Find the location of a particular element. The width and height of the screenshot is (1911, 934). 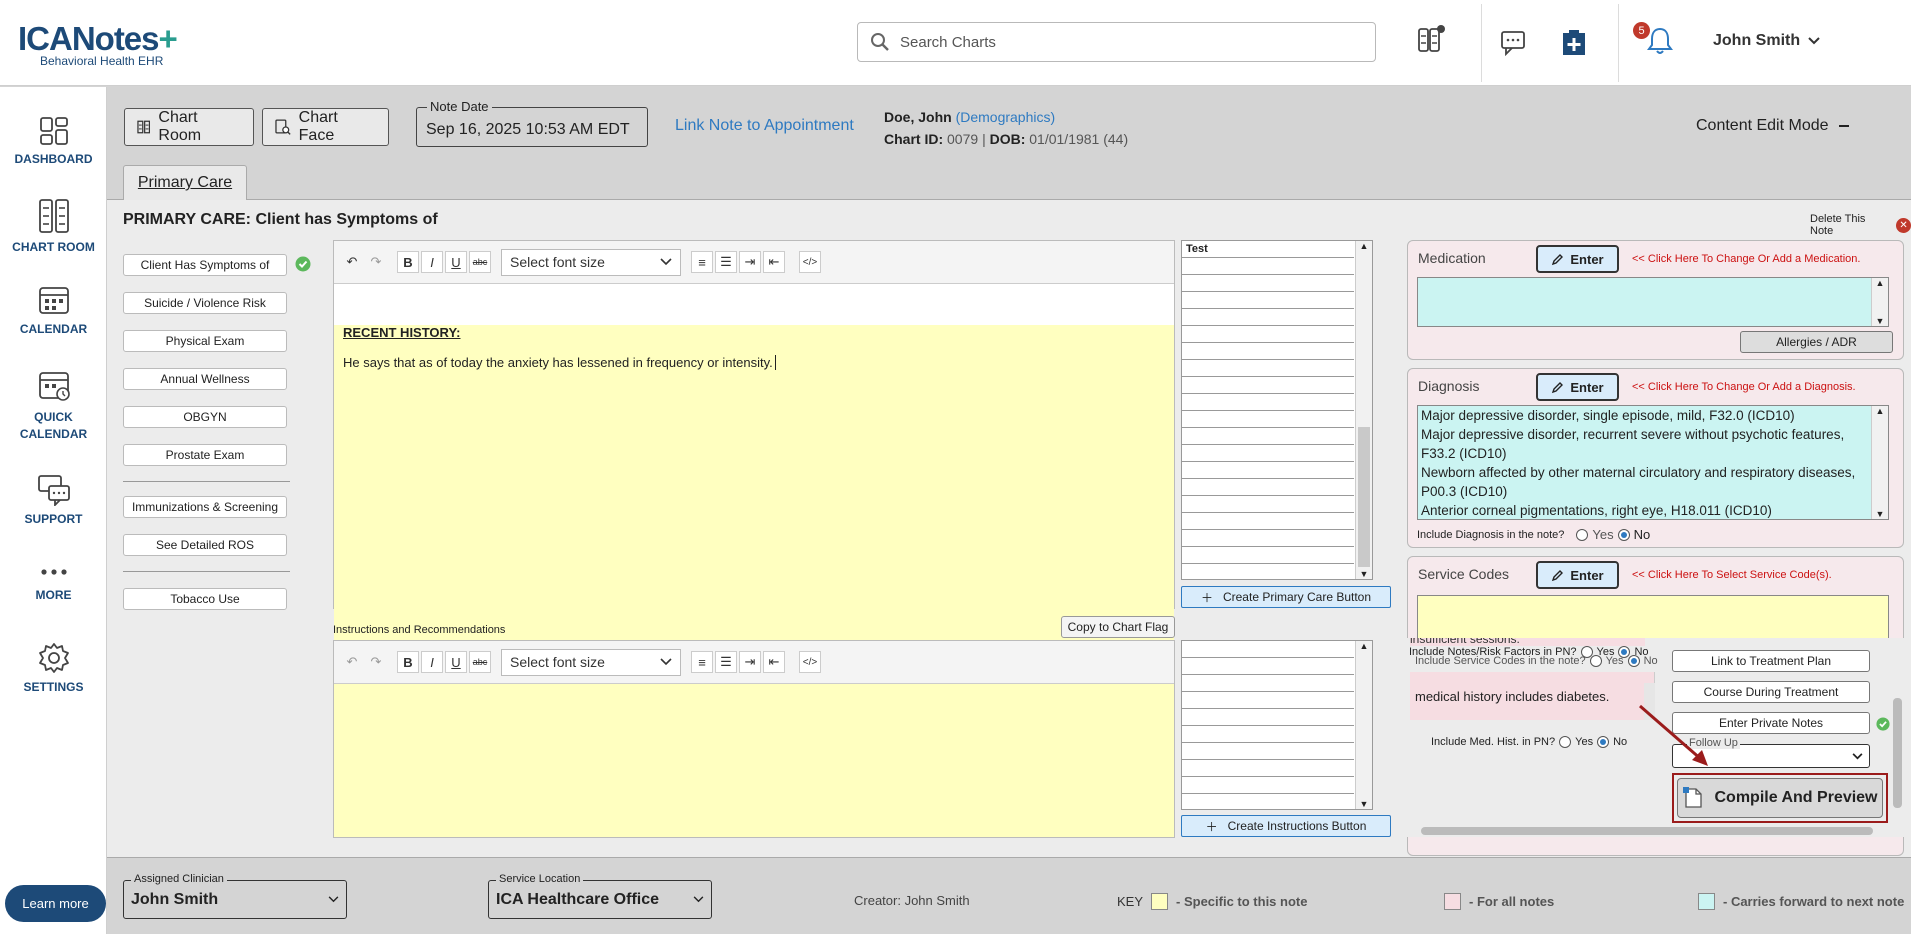

sidebar-item-dashboard: DASHBOARD is located at coordinates (53, 141).